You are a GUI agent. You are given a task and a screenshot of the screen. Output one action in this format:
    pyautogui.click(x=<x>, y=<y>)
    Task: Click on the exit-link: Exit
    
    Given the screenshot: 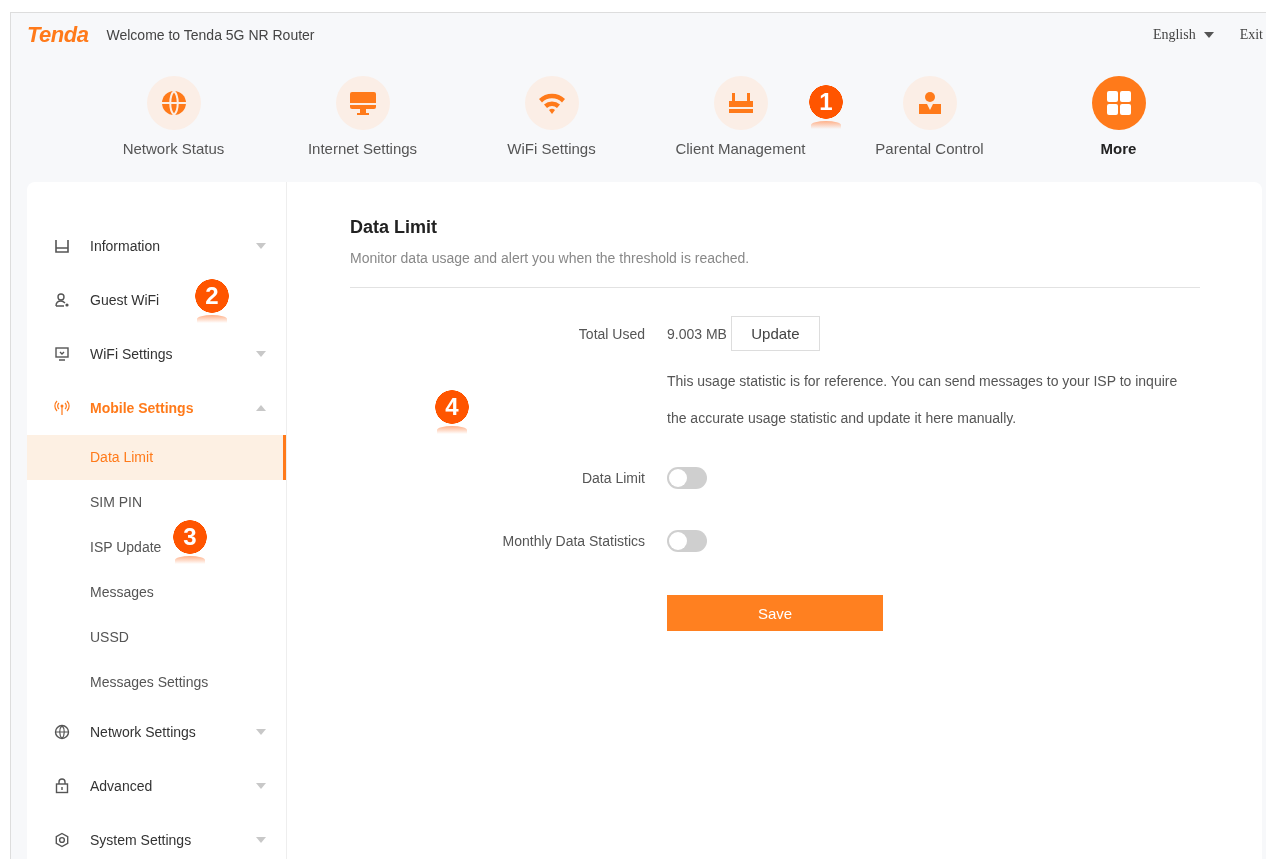 What is the action you would take?
    pyautogui.click(x=1251, y=35)
    